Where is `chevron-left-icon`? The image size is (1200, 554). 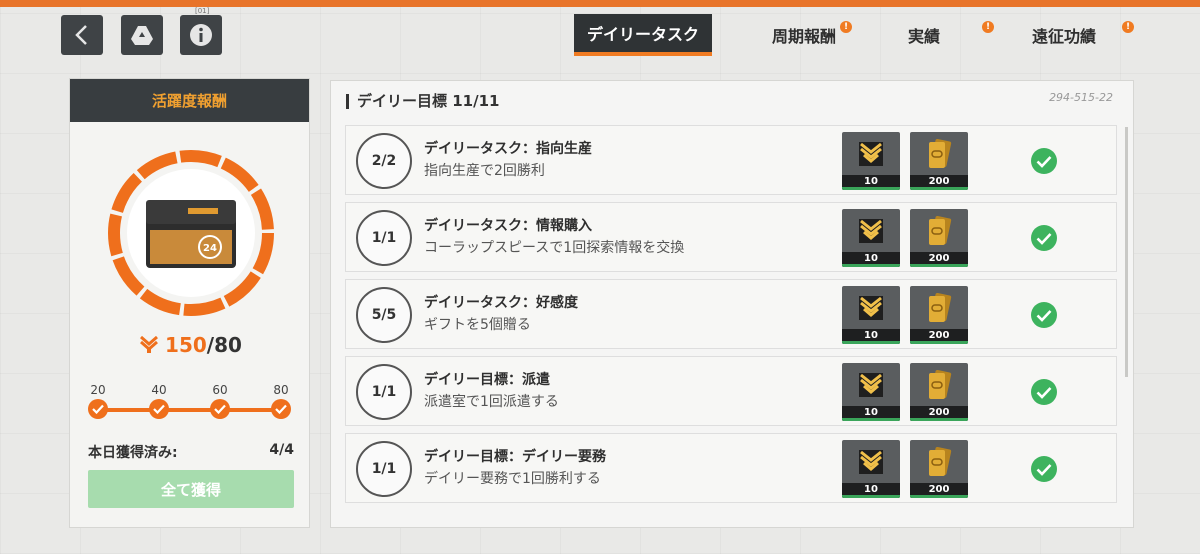
chevron-left-icon is located at coordinates (81, 35).